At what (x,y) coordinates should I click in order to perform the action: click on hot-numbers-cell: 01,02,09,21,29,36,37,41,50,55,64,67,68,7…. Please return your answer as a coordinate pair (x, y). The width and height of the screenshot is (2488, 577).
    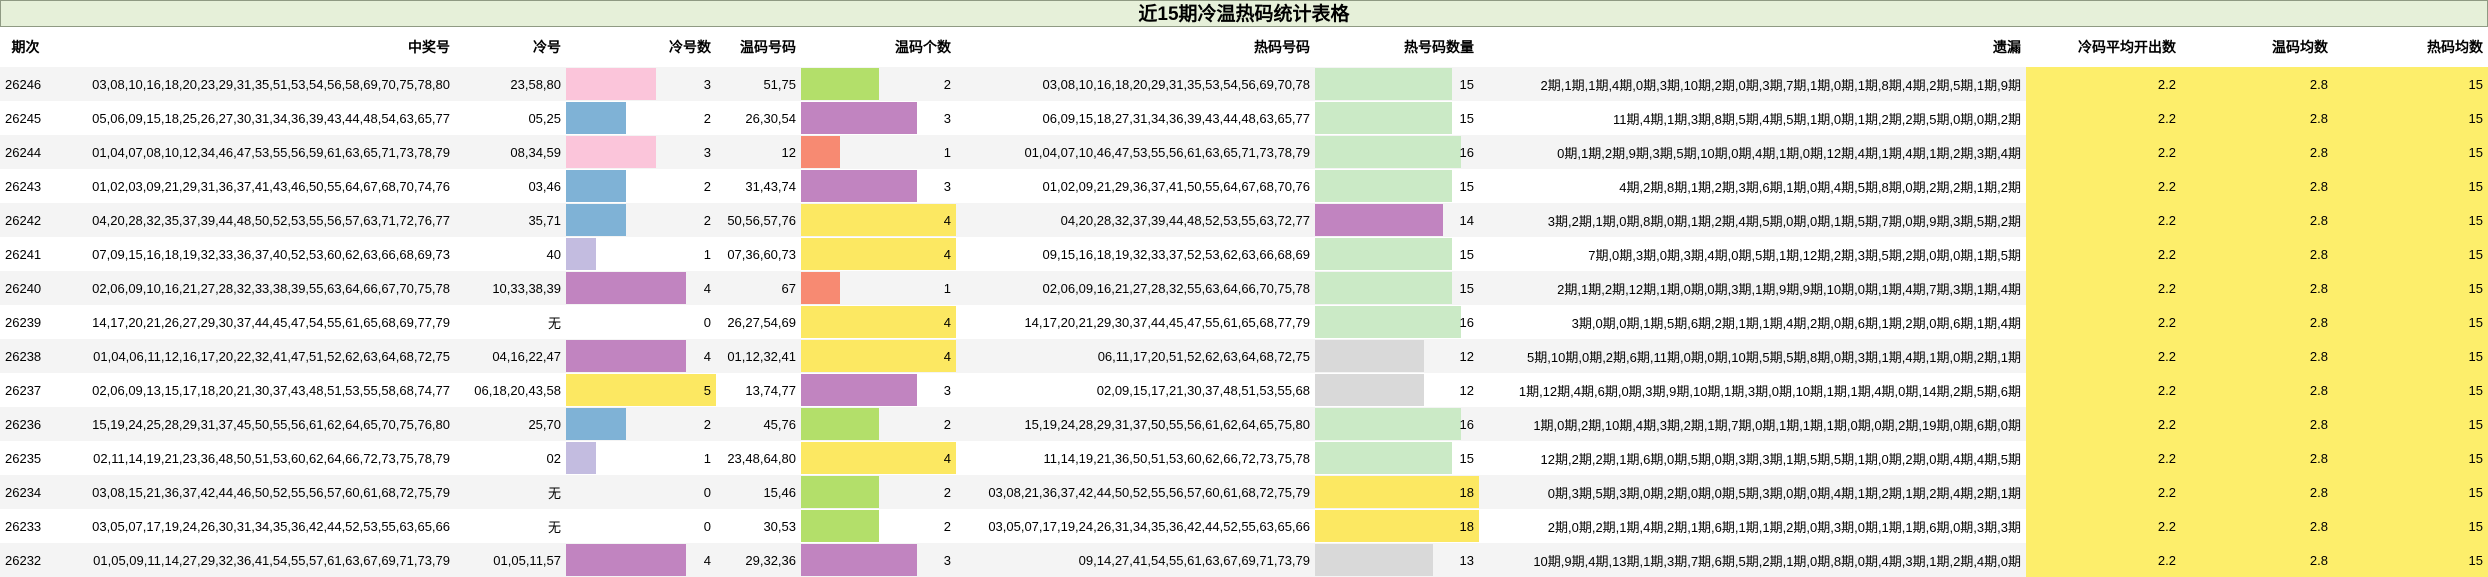
    Looking at the image, I should click on (1135, 186).